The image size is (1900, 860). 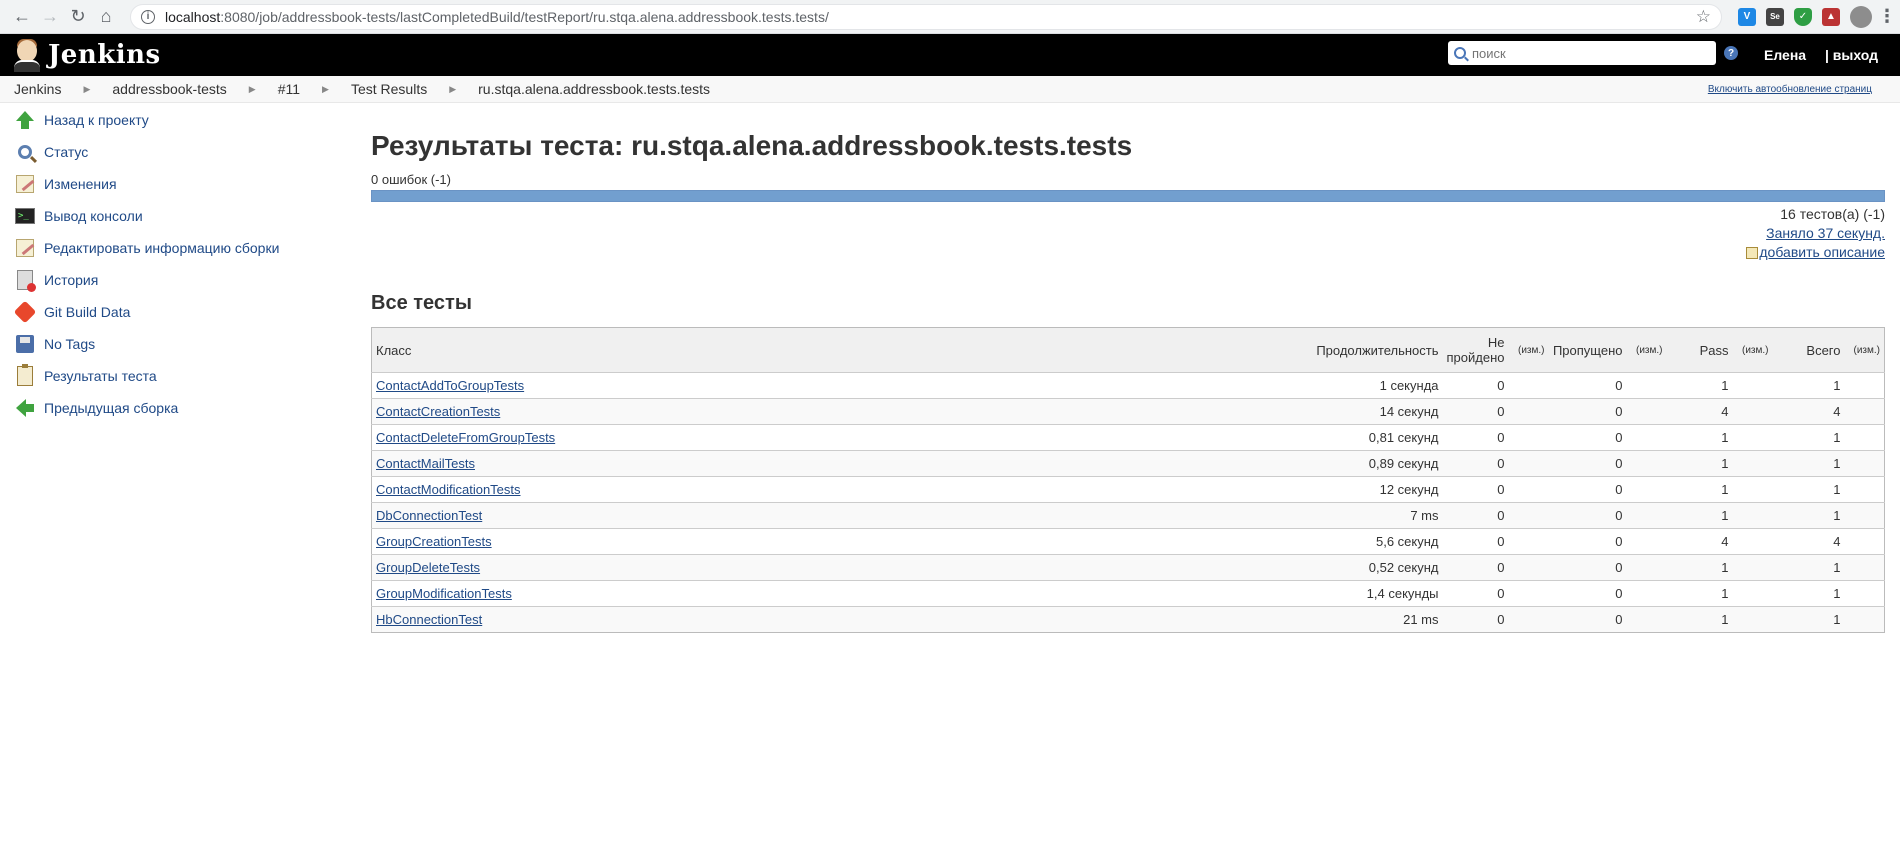 What do you see at coordinates (1585, 53) in the screenshot?
I see `search-input` at bounding box center [1585, 53].